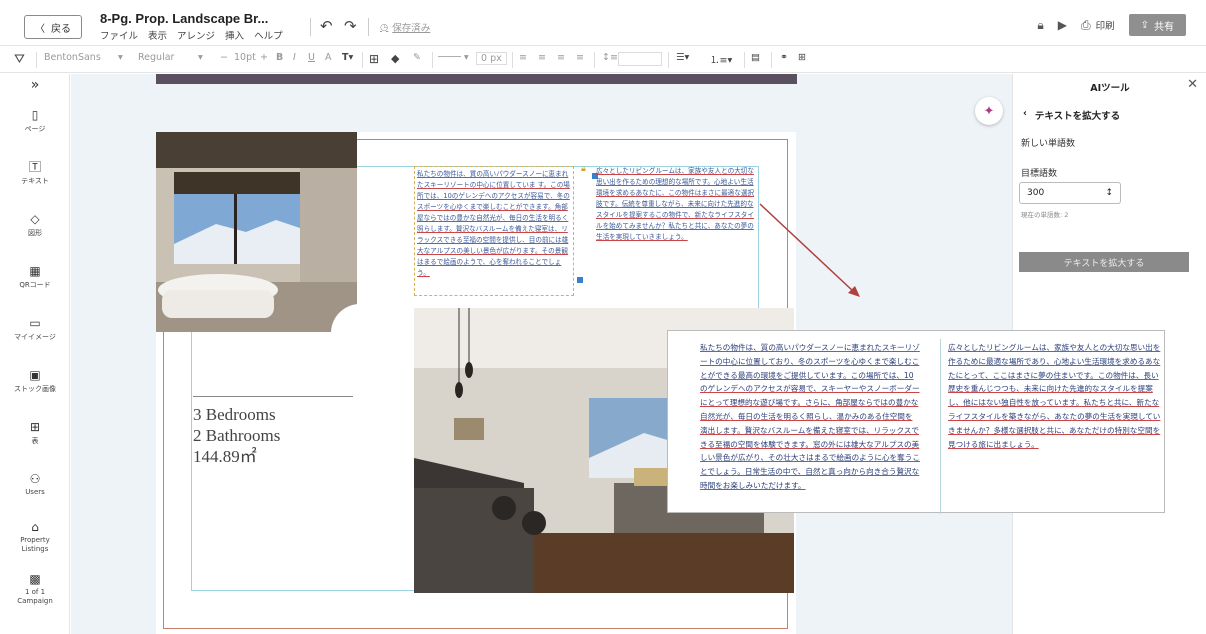 This screenshot has width=1206, height=634. I want to click on sidebar-item-qr: ▦ QRコード, so click(35, 277).